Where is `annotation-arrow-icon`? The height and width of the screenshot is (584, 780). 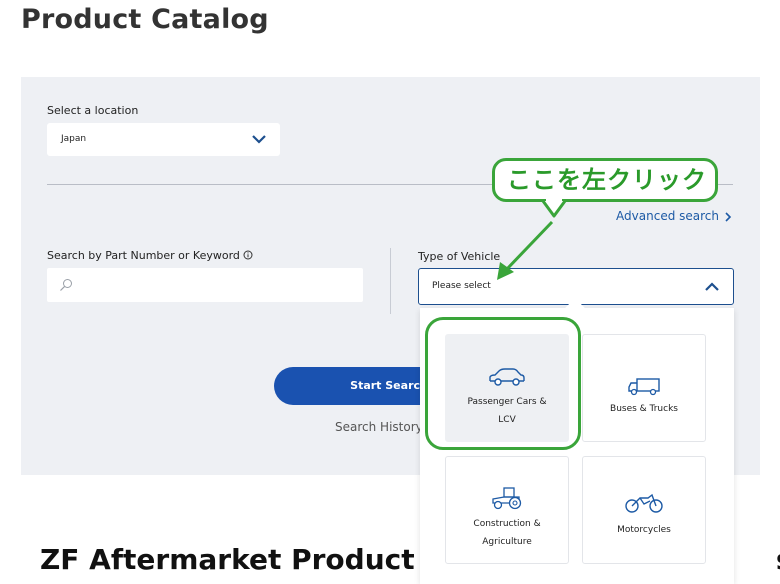 annotation-arrow-icon is located at coordinates (532, 239).